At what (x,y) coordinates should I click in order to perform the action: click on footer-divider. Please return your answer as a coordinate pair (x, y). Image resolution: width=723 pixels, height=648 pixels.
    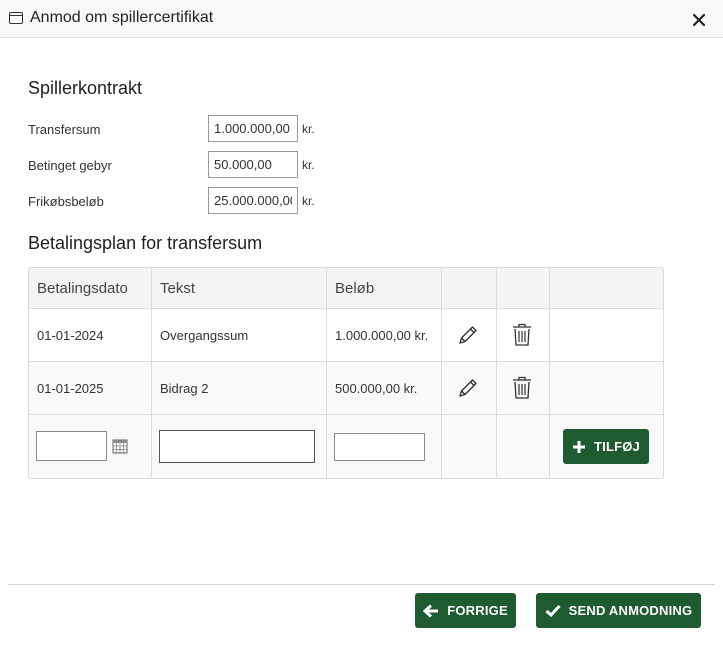
    Looking at the image, I should click on (361, 584).